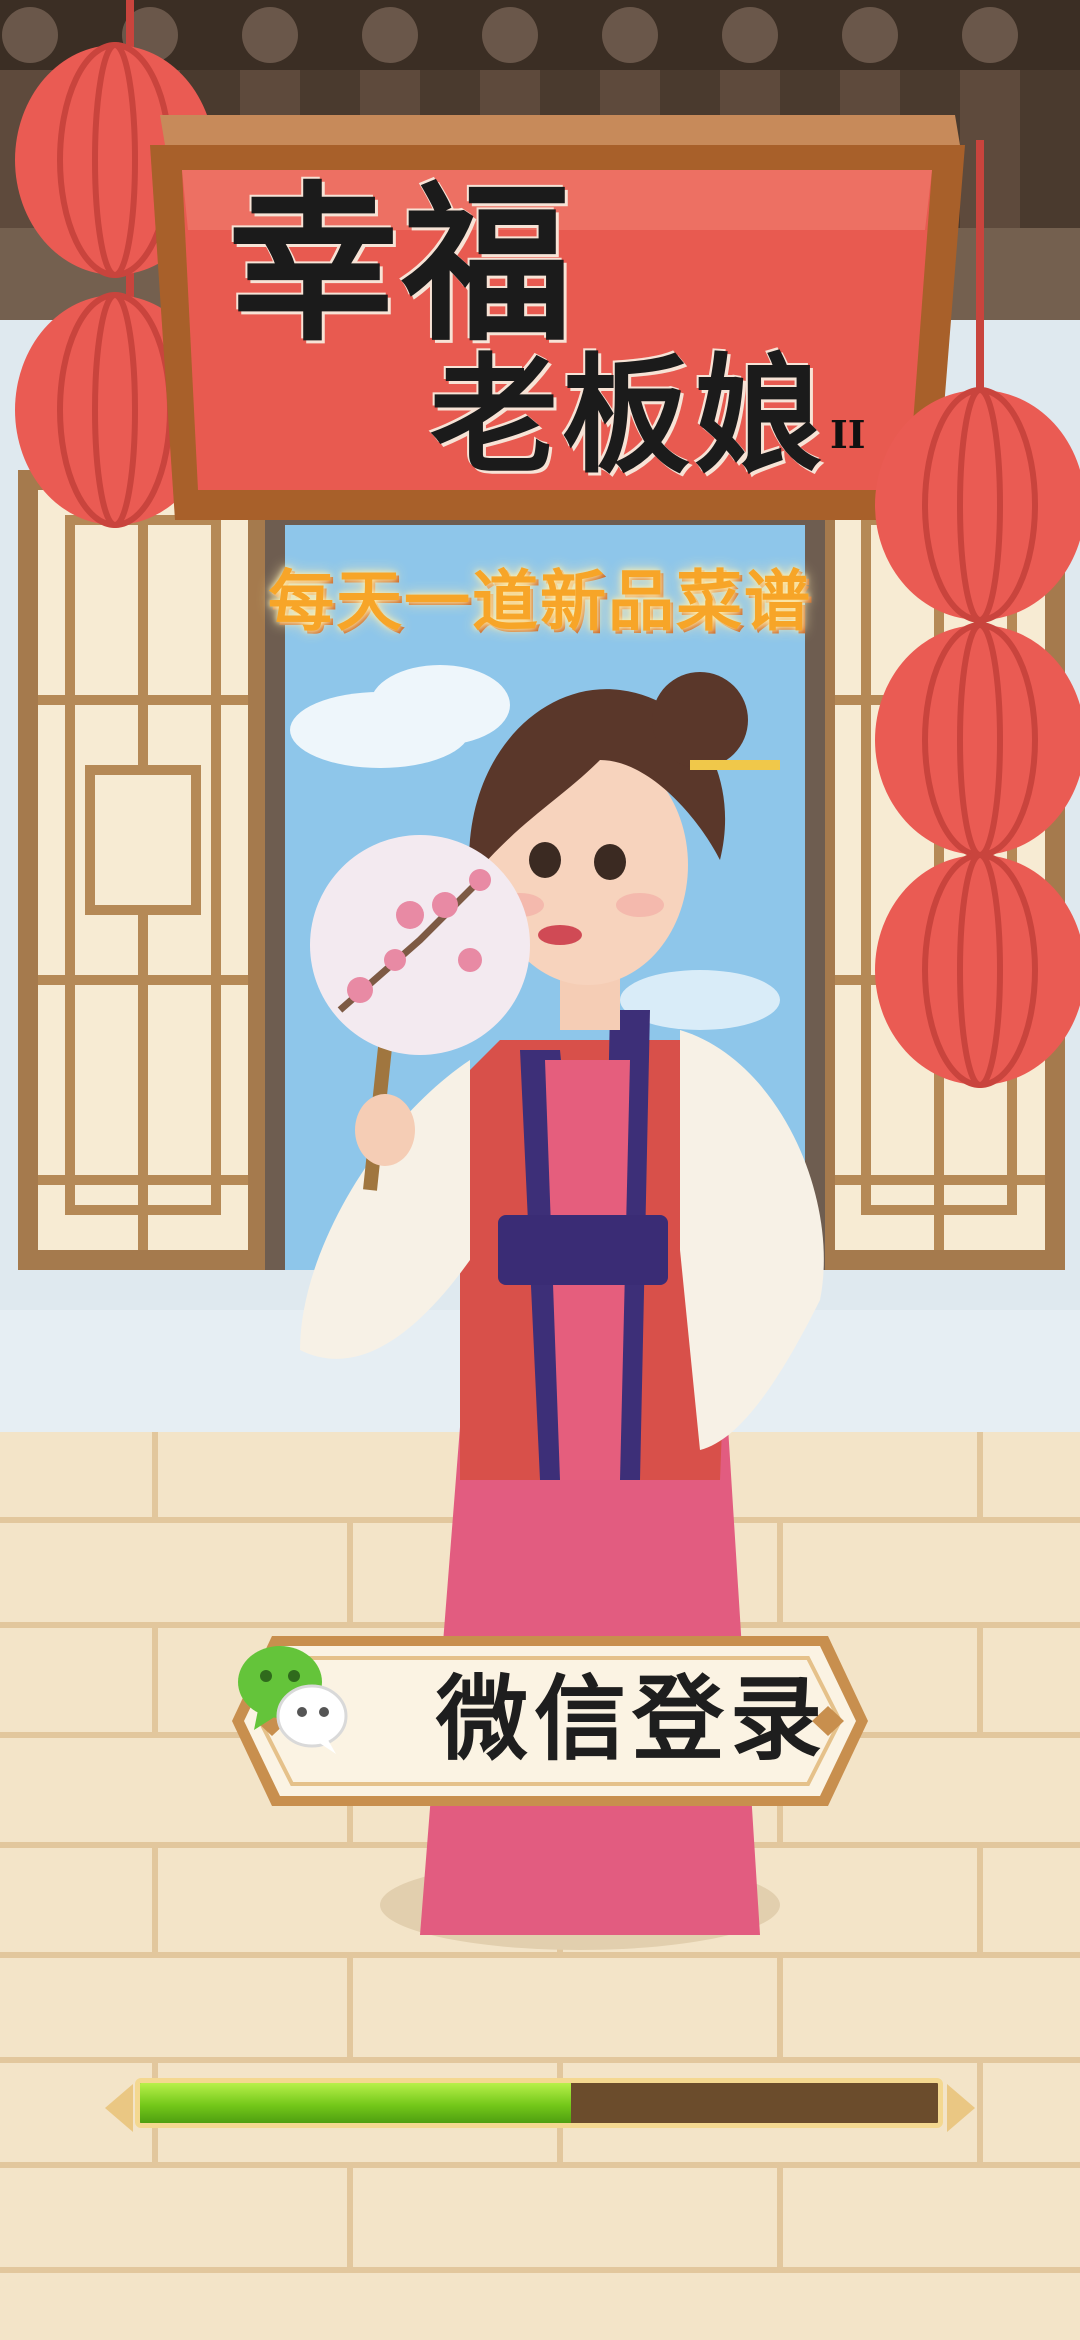 The image size is (1080, 2340). Describe the element at coordinates (540, 601) in the screenshot. I see `tagline: 每天一道新品菜谱` at that location.